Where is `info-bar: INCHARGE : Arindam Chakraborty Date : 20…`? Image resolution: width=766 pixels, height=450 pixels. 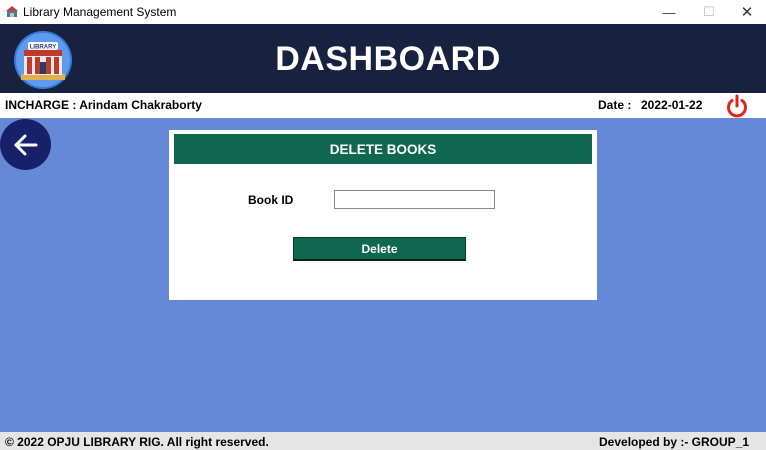 info-bar: INCHARGE : Arindam Chakraborty Date : 20… is located at coordinates (383, 105).